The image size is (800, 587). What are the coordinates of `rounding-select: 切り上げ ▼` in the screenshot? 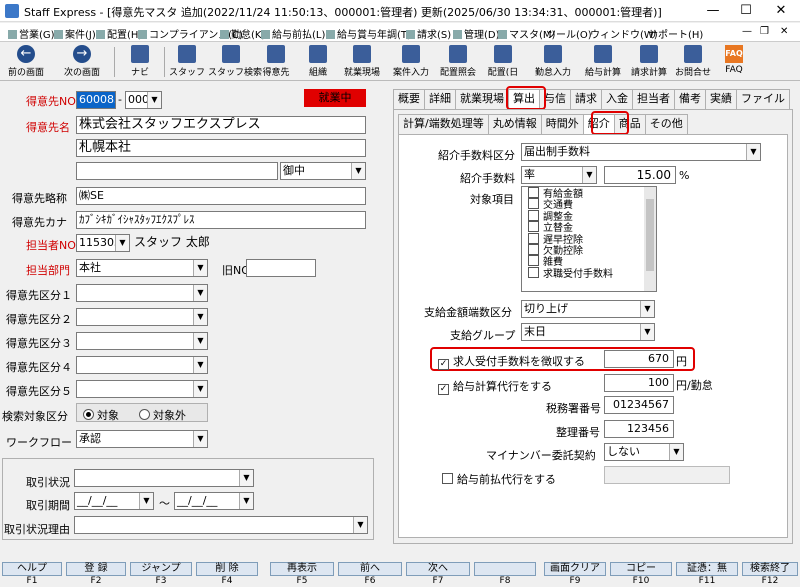 It's located at (588, 309).